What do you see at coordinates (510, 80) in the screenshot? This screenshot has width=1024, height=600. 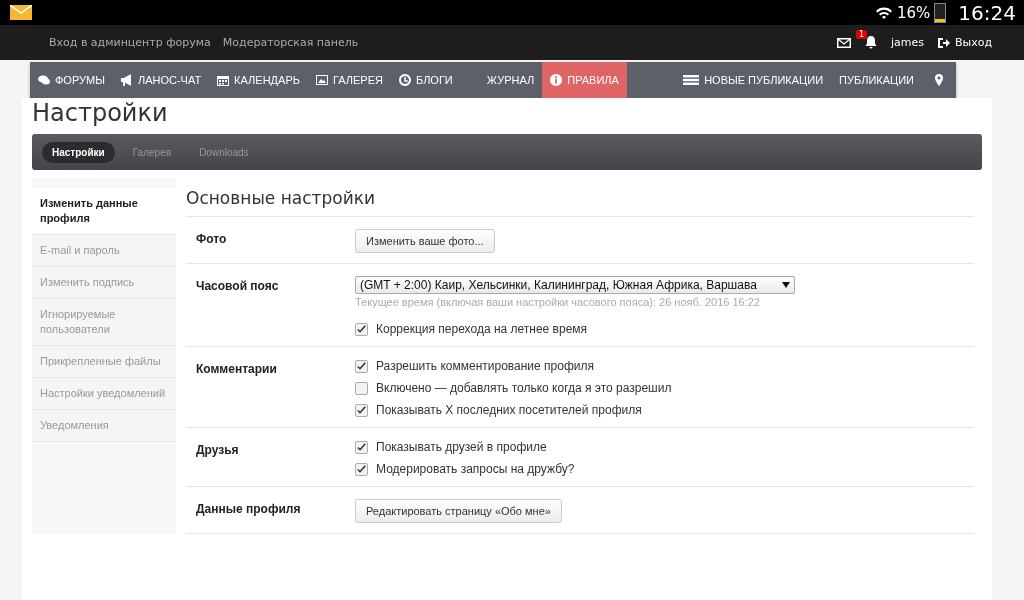 I see `nav-item: ЖУРНАЛ` at bounding box center [510, 80].